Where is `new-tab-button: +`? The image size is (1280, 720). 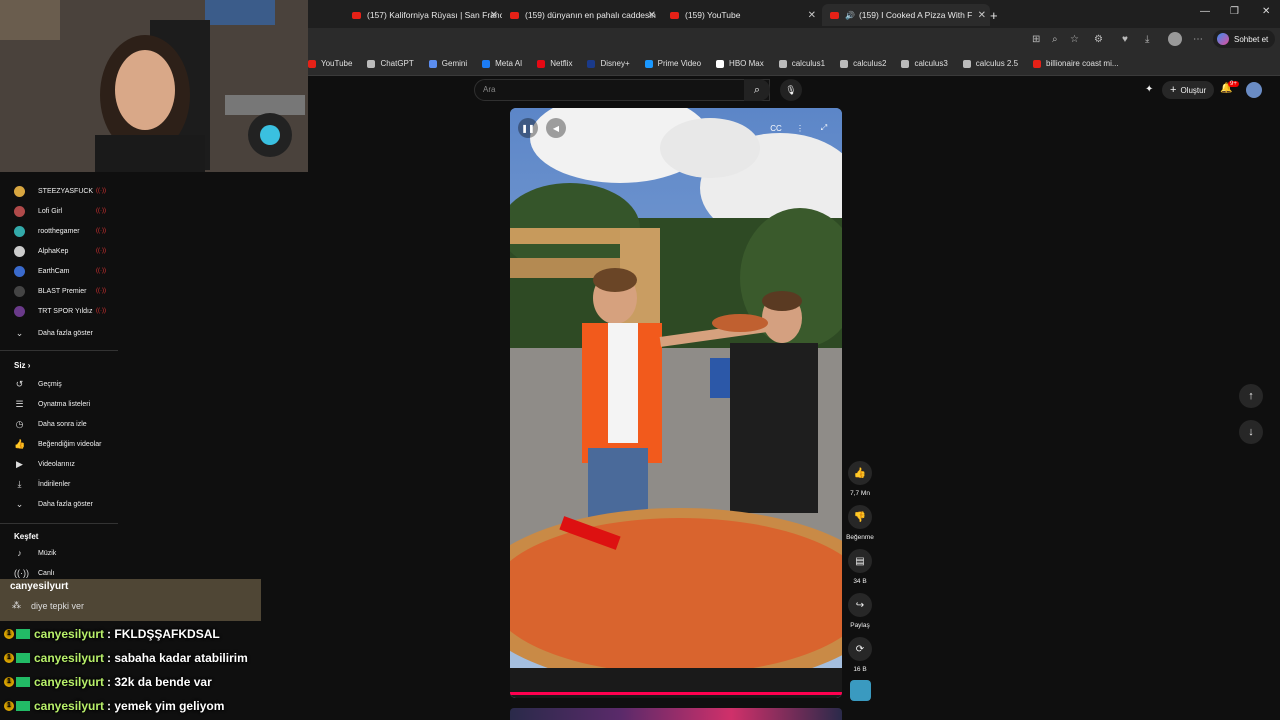 new-tab-button: + is located at coordinates (998, 15).